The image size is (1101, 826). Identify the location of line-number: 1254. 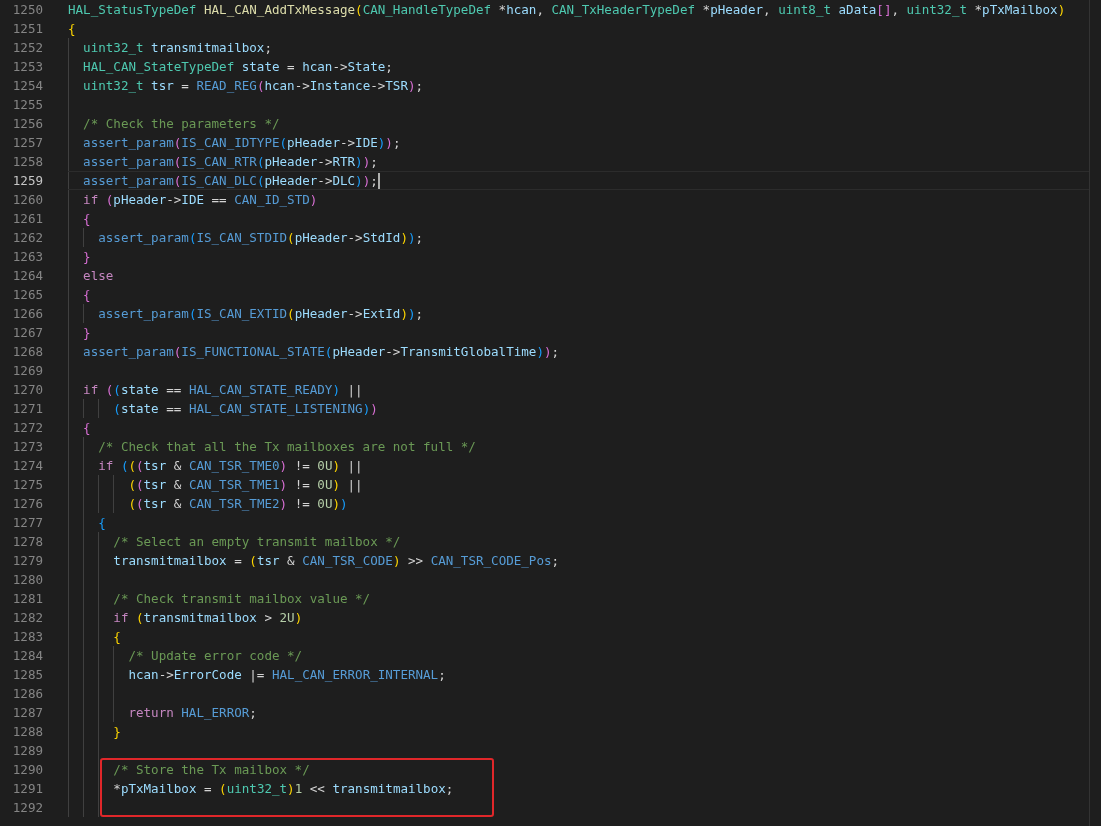
(27, 86).